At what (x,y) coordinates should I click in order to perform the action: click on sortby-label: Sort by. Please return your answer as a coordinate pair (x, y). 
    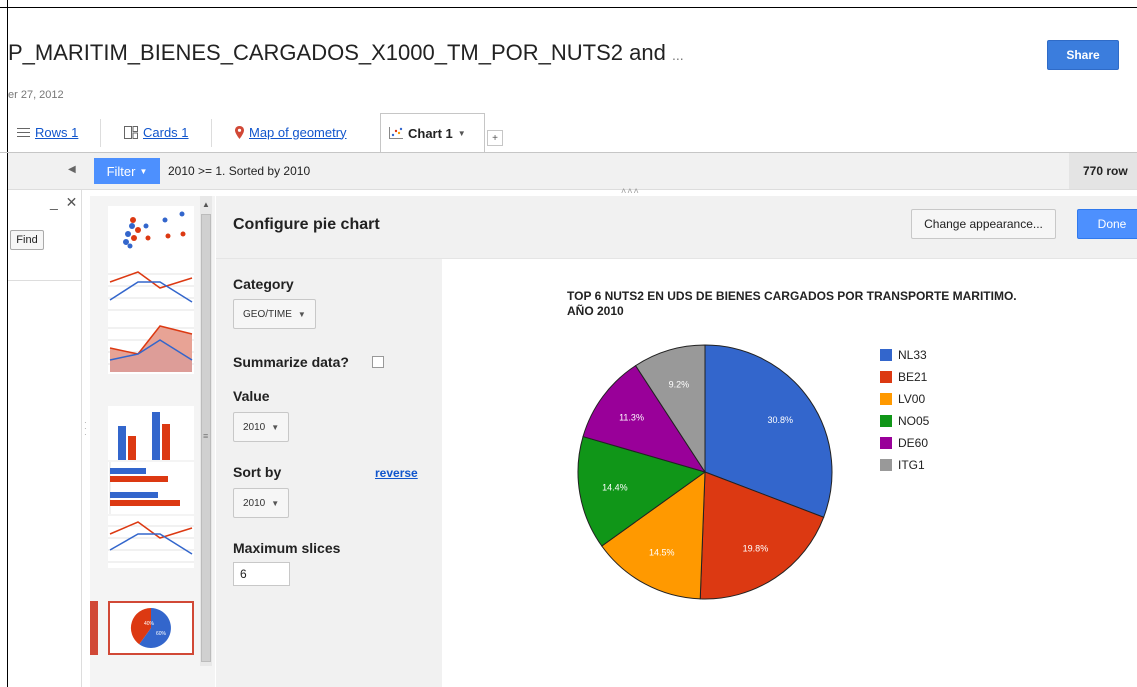
    Looking at the image, I should click on (257, 472).